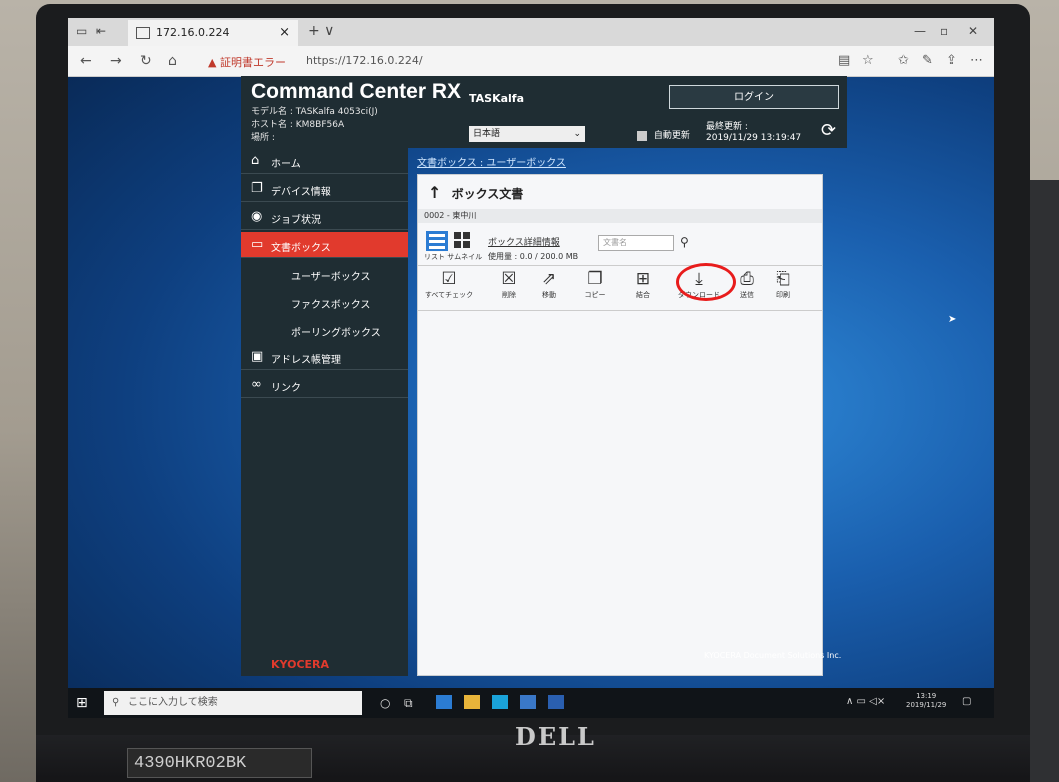 The height and width of the screenshot is (782, 1059). Describe the element at coordinates (356, 91) in the screenshot. I see `app-title: Command Center RX` at that location.